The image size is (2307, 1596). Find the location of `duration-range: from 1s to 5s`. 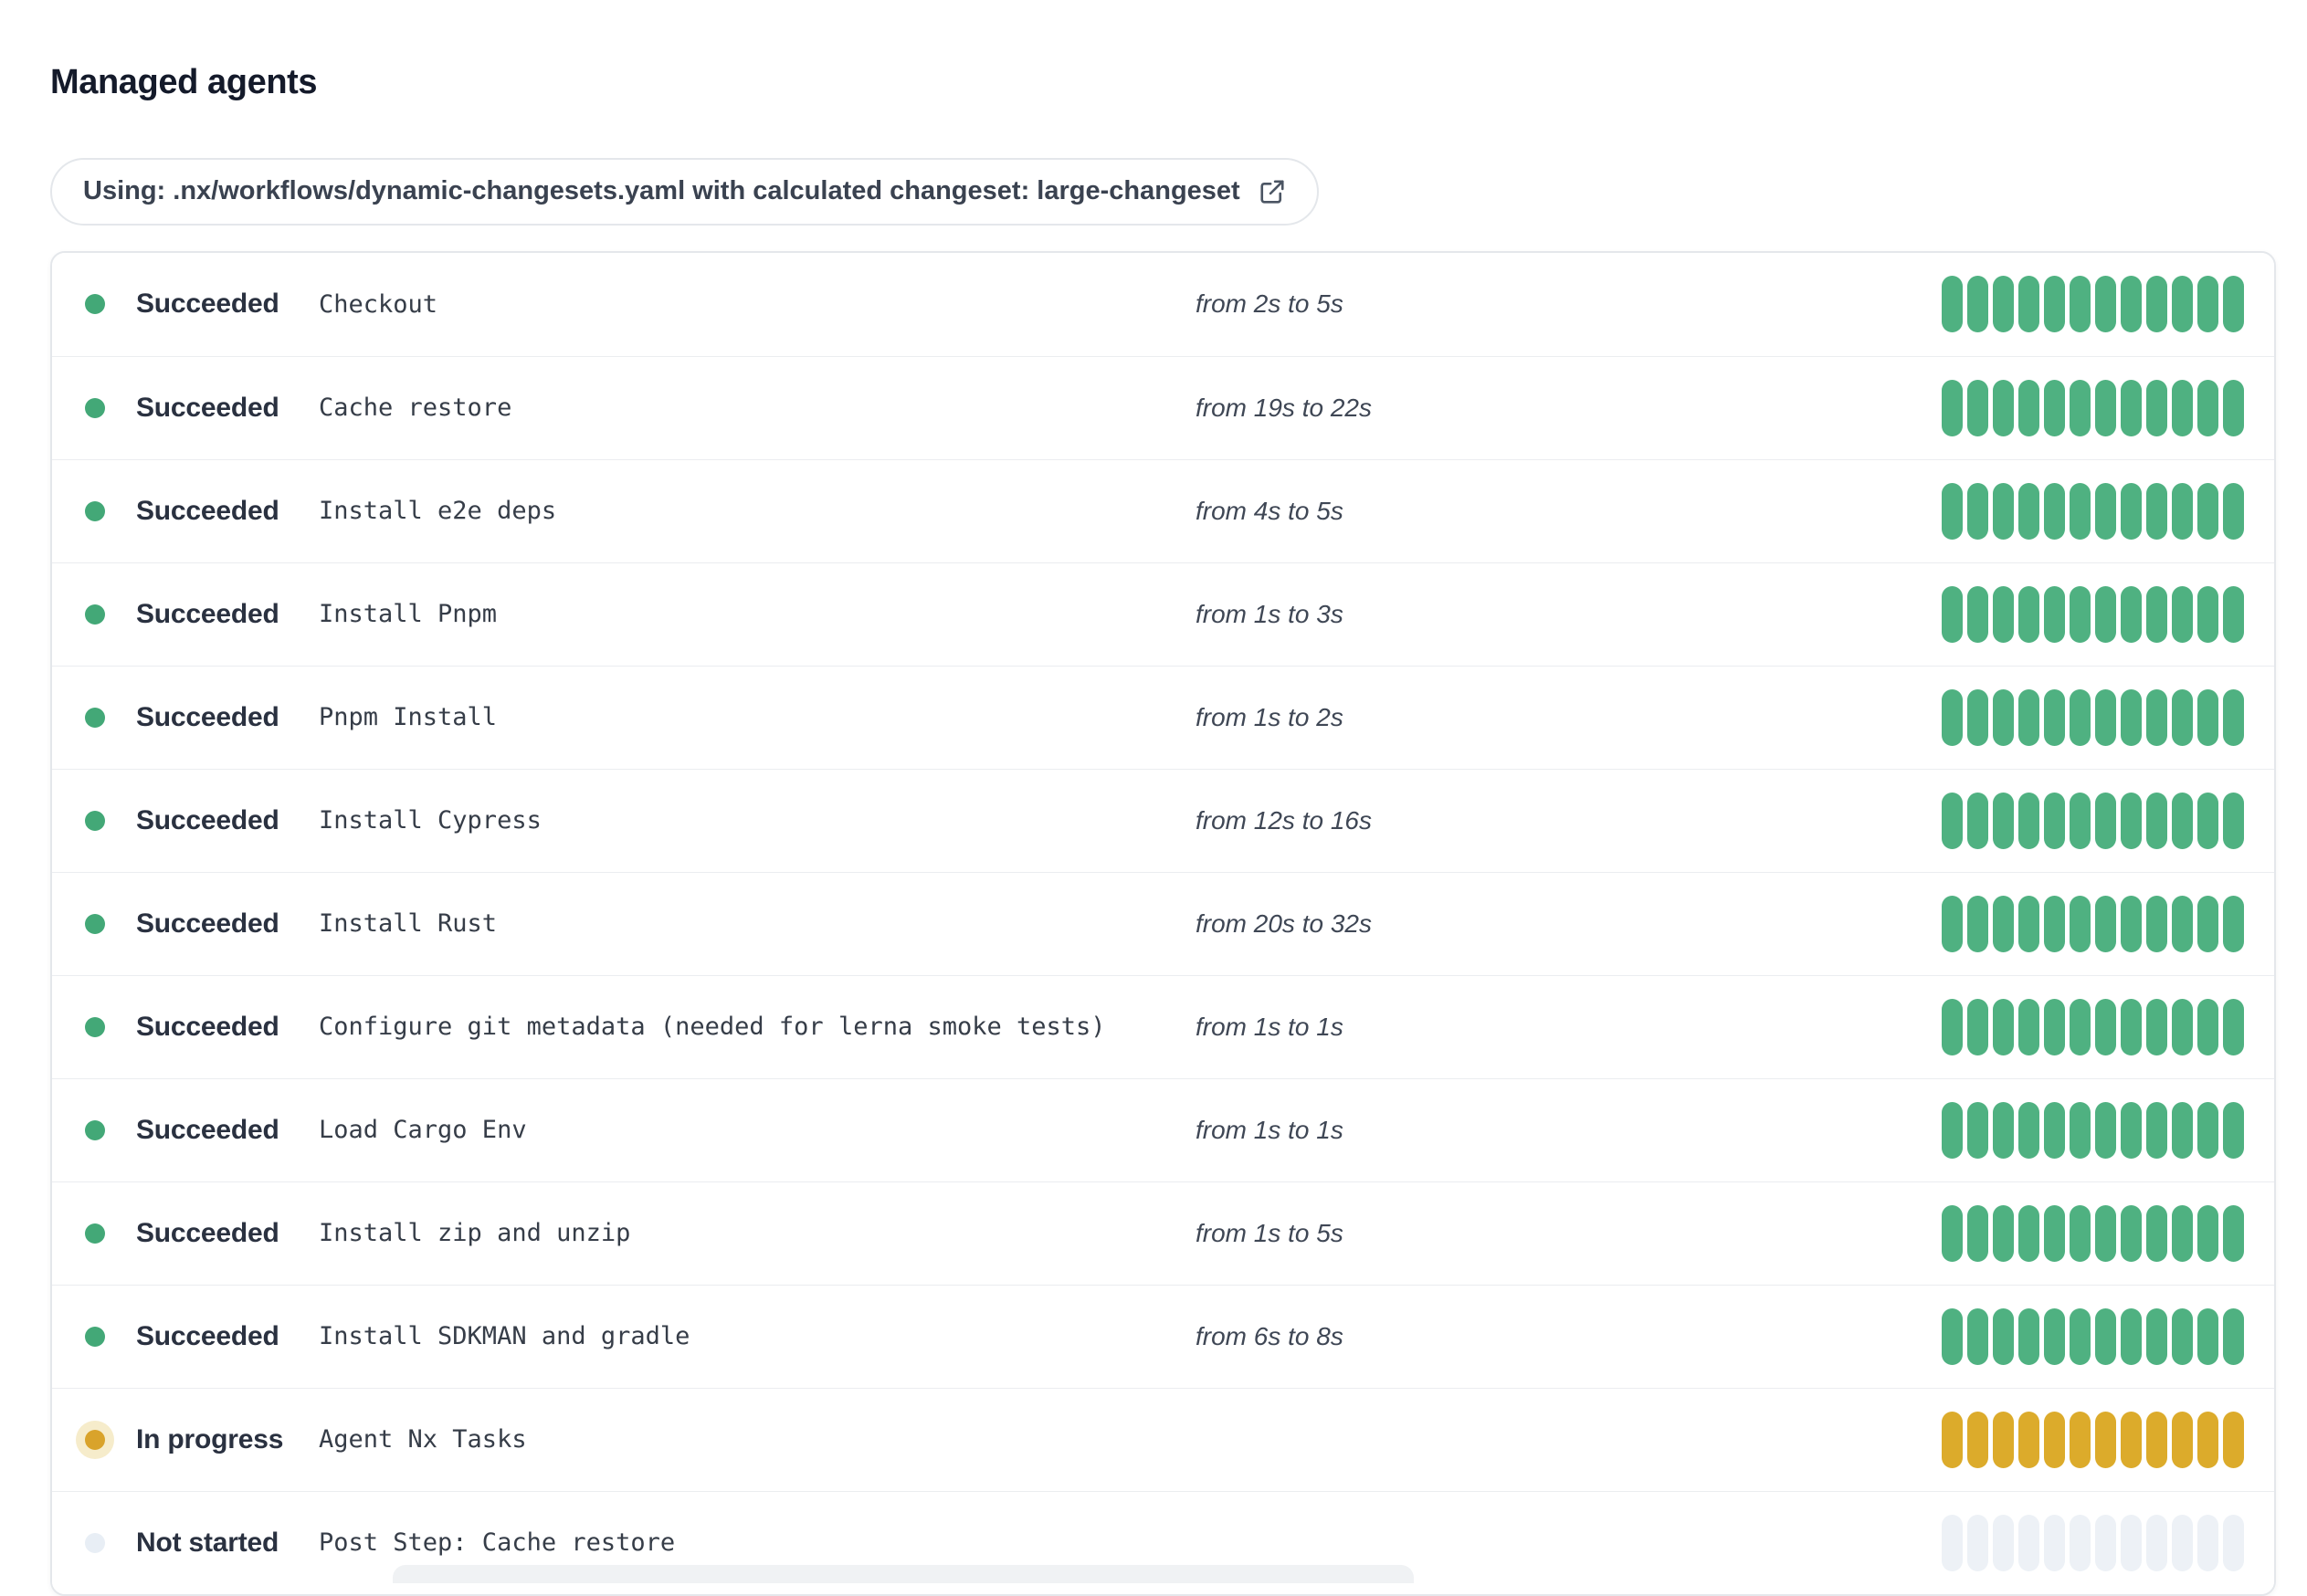

duration-range: from 1s to 5s is located at coordinates (1270, 1232).